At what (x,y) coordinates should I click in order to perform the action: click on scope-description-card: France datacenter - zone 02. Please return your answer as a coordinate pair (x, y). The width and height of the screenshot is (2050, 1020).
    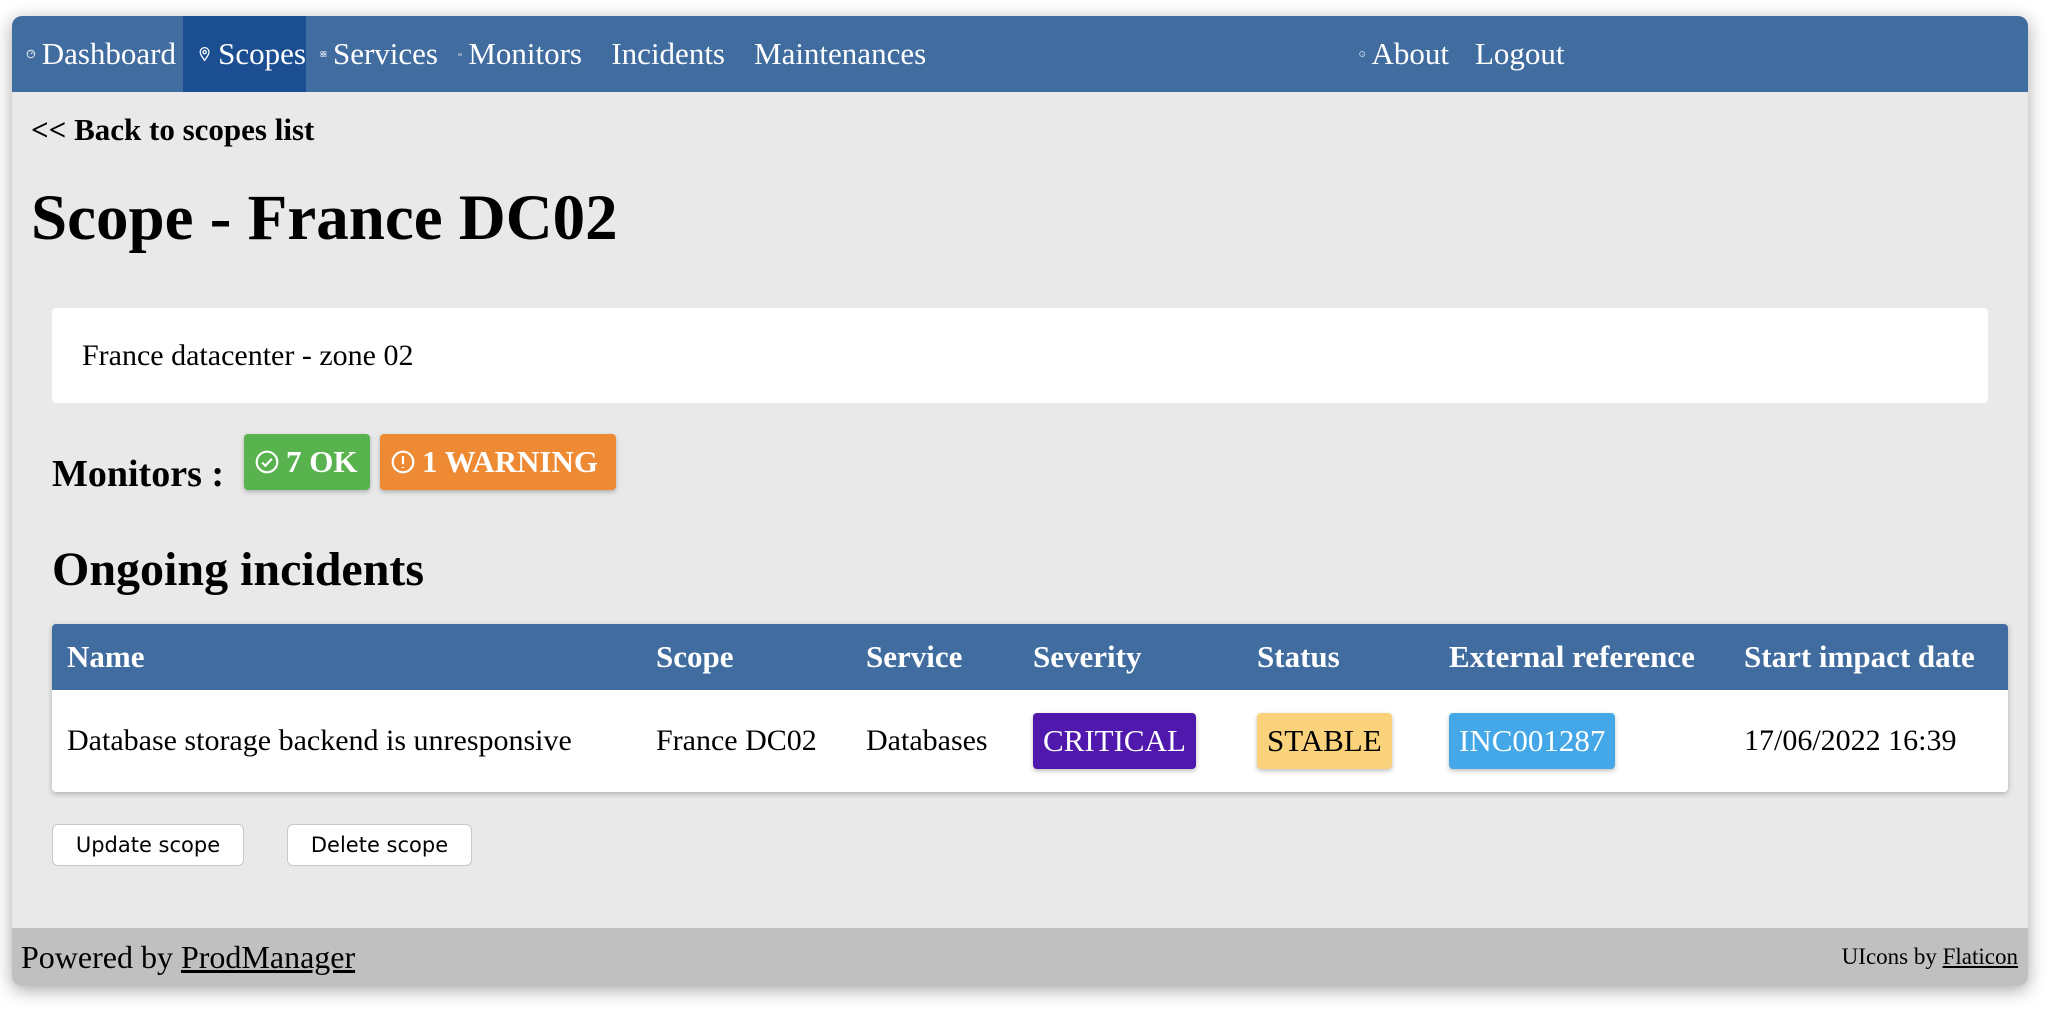
    Looking at the image, I should click on (1020, 355).